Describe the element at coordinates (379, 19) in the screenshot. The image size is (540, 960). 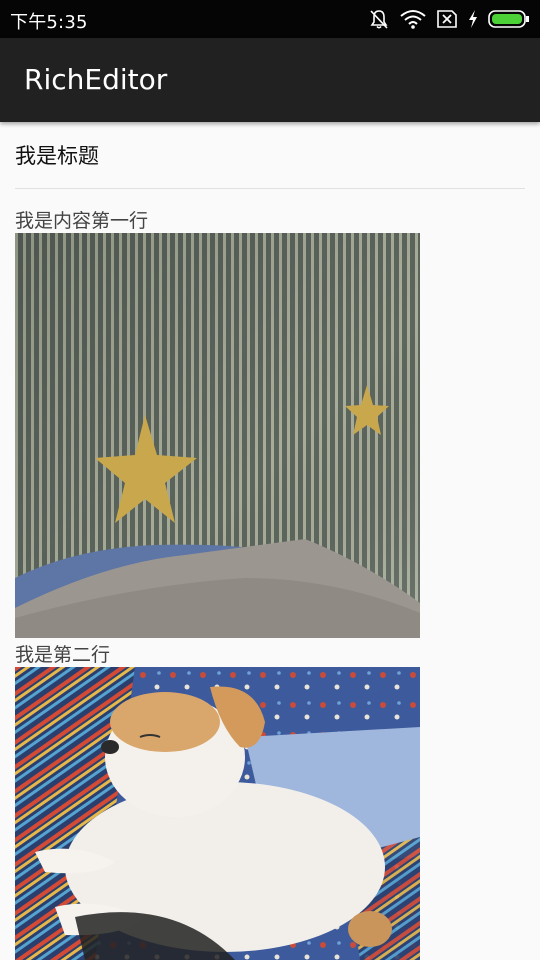
I see `bell-muted-icon` at that location.